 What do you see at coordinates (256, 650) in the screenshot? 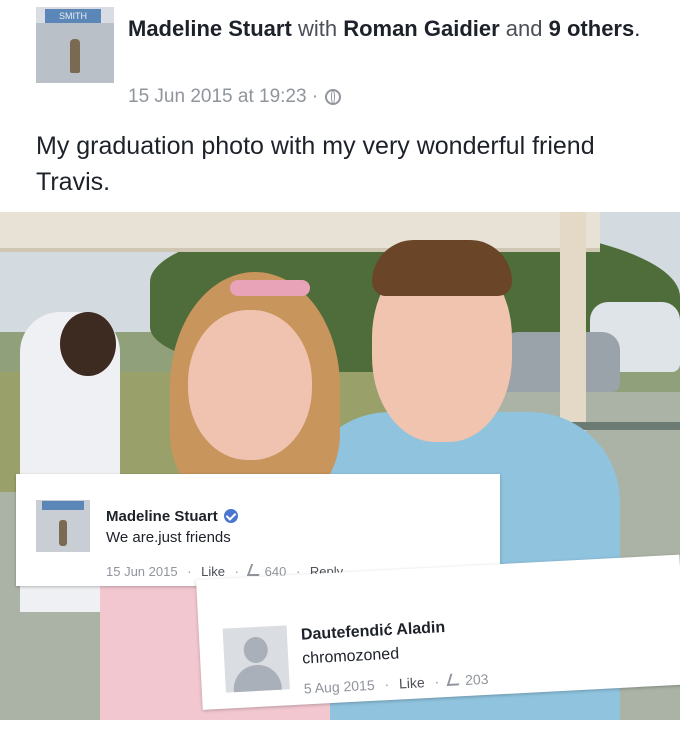
I see `avatar-head-shape` at bounding box center [256, 650].